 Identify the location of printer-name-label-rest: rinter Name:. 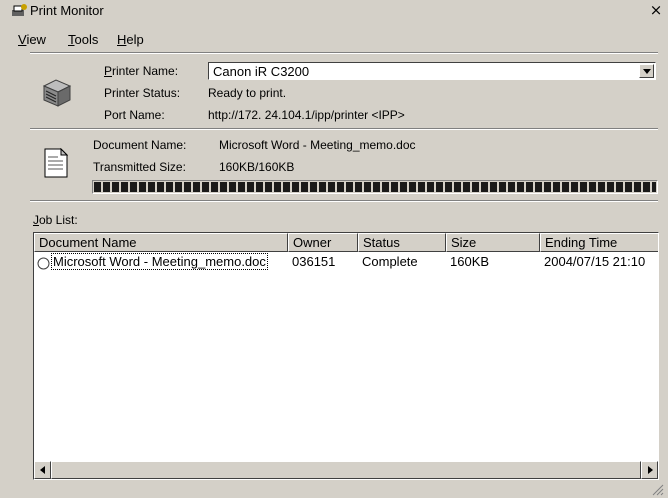
(145, 71).